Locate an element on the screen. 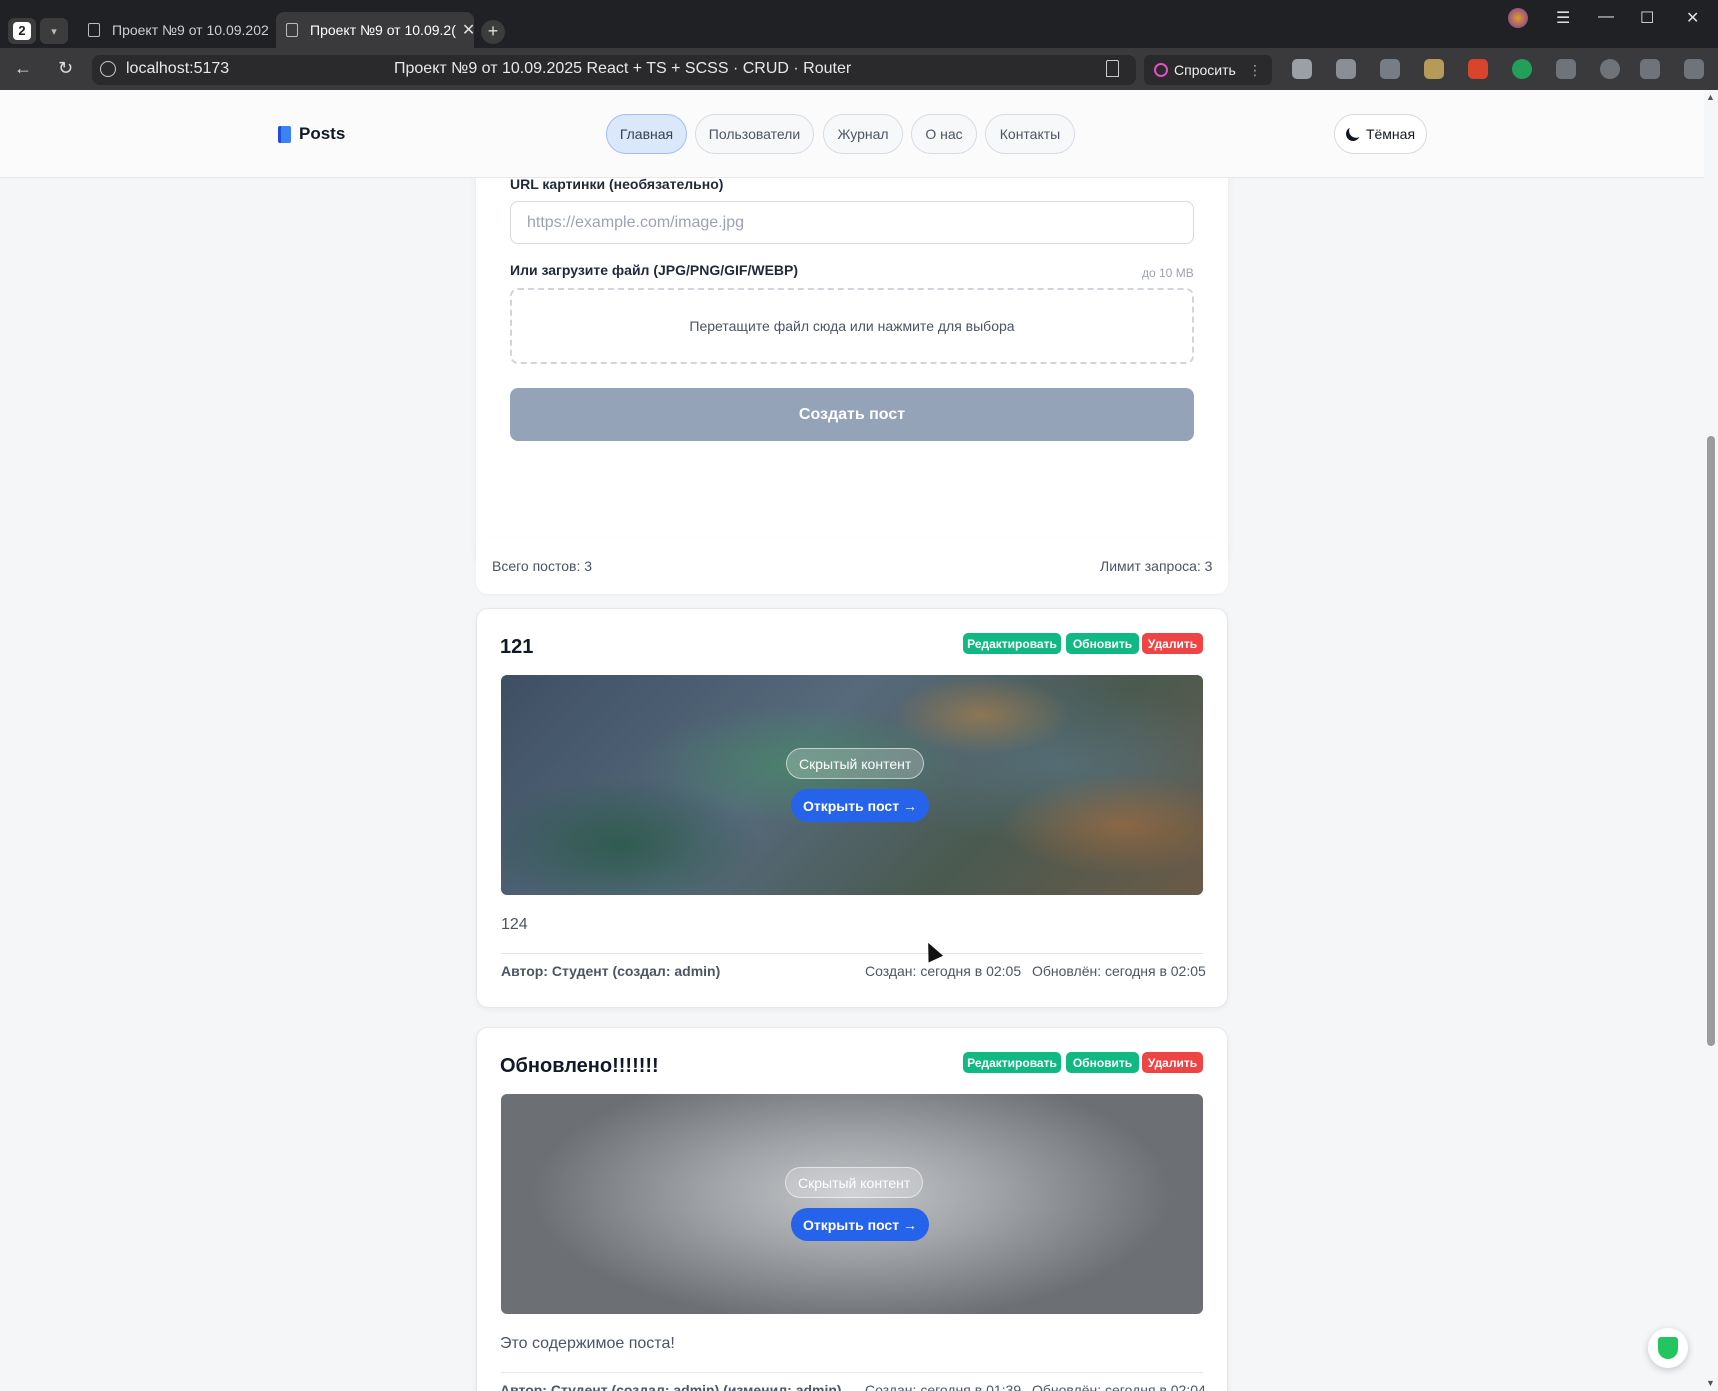 The image size is (1718, 1391). image-url-label: URL картинки (необязательно) is located at coordinates (617, 184).